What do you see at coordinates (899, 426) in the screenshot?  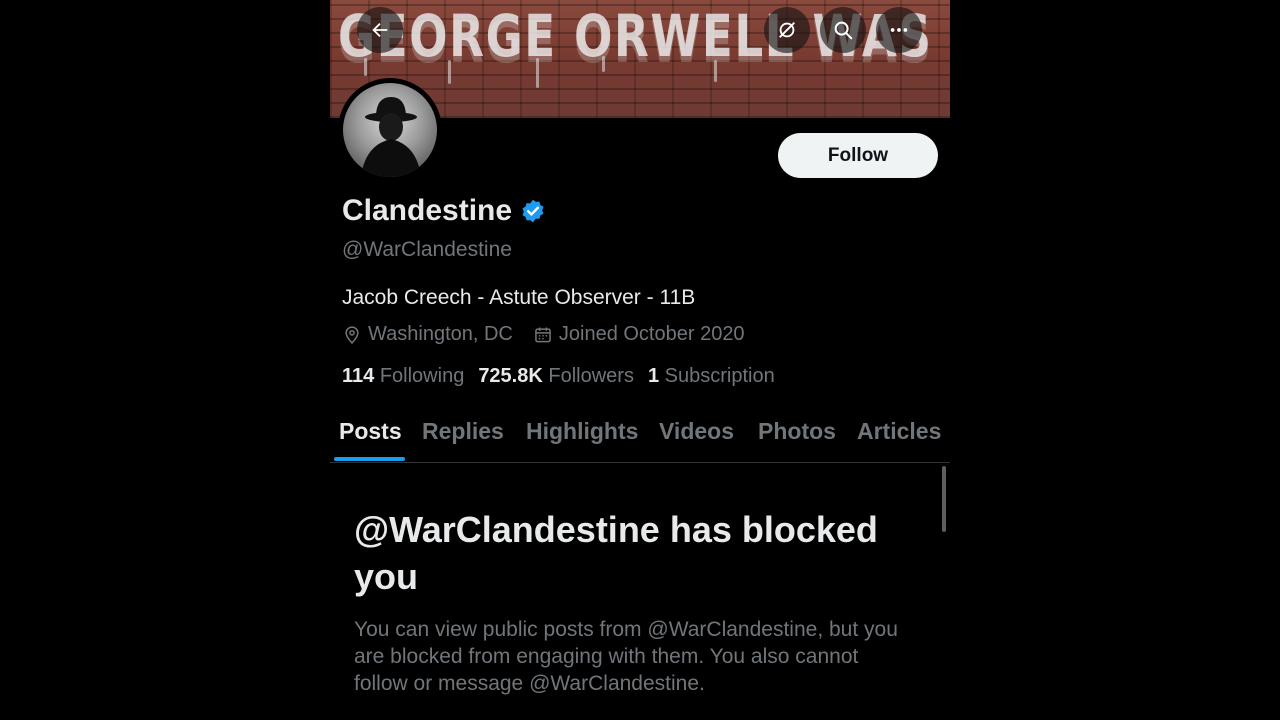 I see `tab-articles: Articles` at bounding box center [899, 426].